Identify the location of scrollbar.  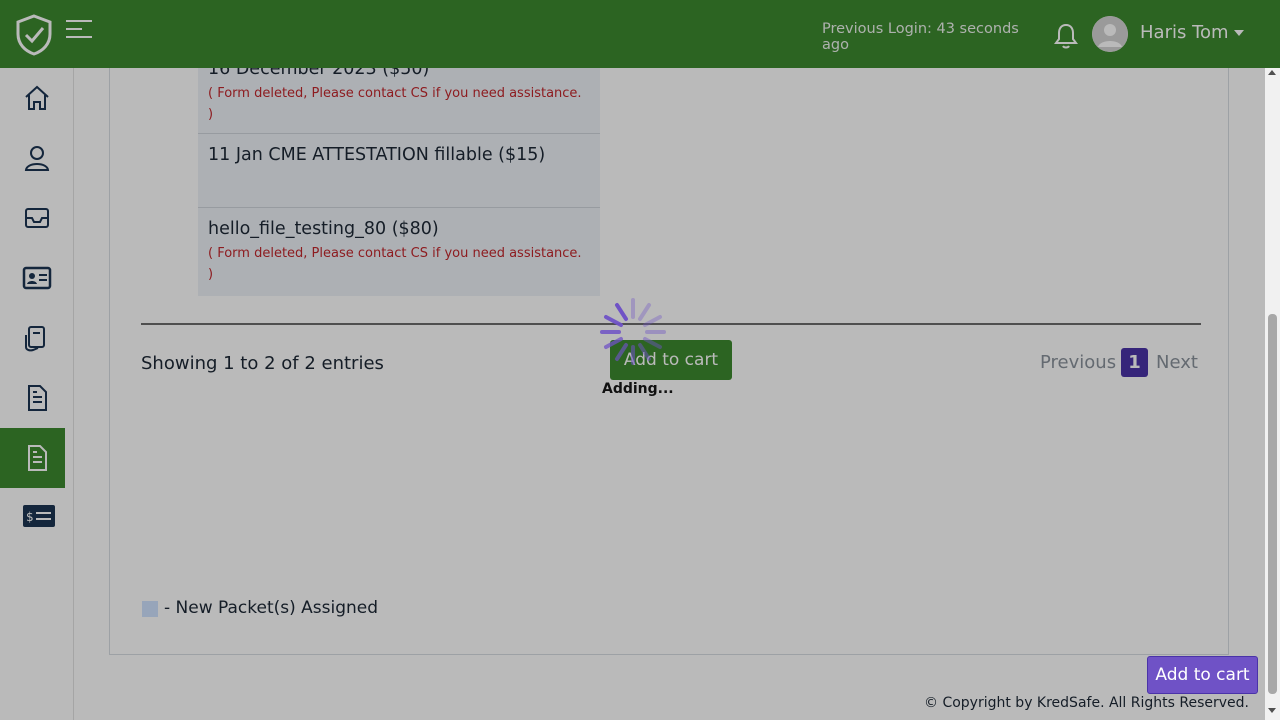
(1272, 394).